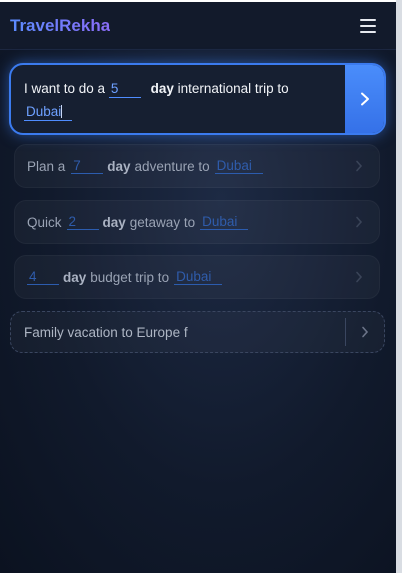  Describe the element at coordinates (65, 88) in the screenshot. I see `prompt-prefix: I want to do a` at that location.